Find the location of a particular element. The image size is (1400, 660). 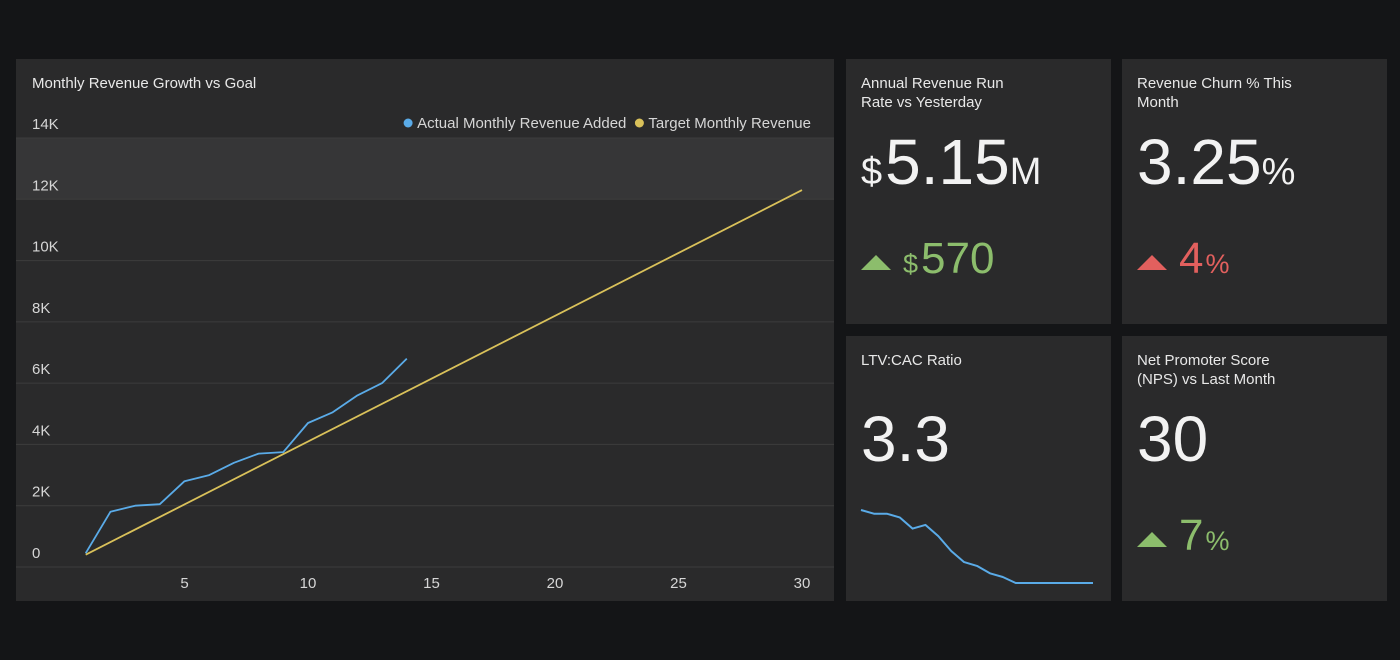

actual-series-line is located at coordinates (246, 455).